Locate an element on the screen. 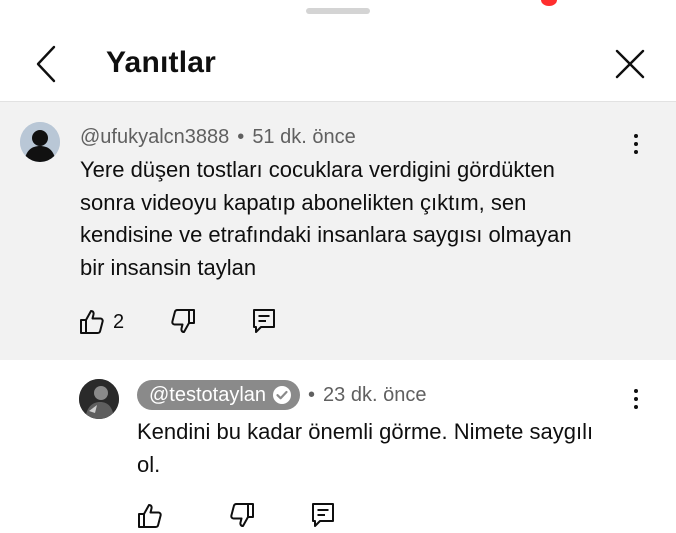 This screenshot has width=676, height=533. close-button is located at coordinates (630, 64).